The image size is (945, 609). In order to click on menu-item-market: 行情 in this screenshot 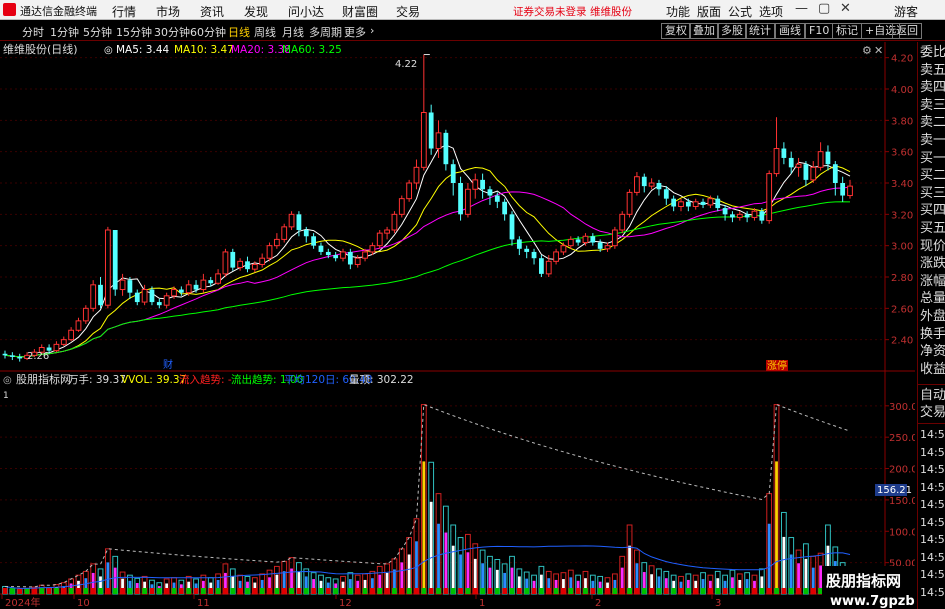, I will do `click(124, 11)`.